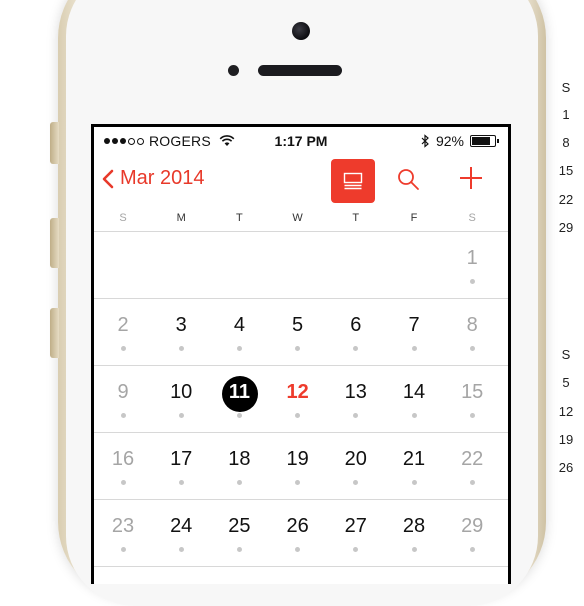 The width and height of the screenshot is (584, 606). I want to click on day-cell: 20, so click(356, 466).